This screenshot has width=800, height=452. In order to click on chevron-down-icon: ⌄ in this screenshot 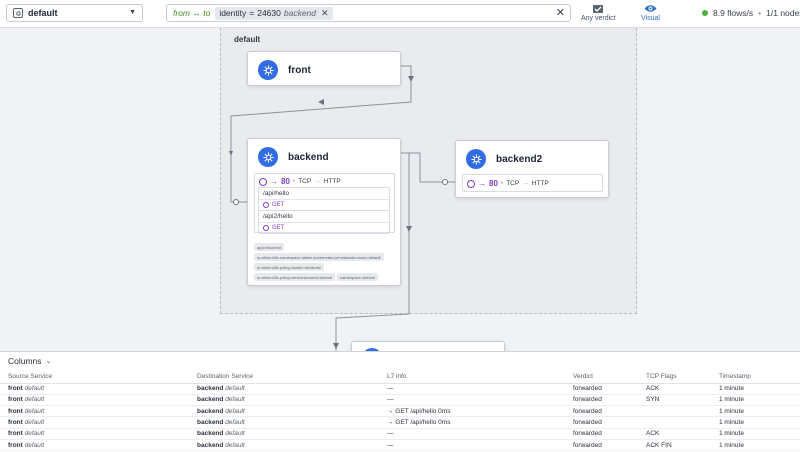, I will do `click(48, 361)`.